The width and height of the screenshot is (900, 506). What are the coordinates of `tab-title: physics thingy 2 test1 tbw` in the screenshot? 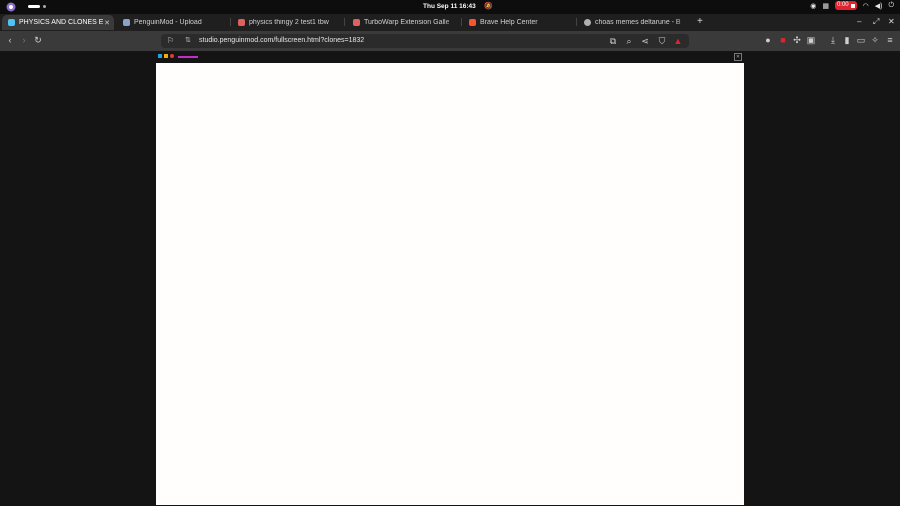 It's located at (289, 22).